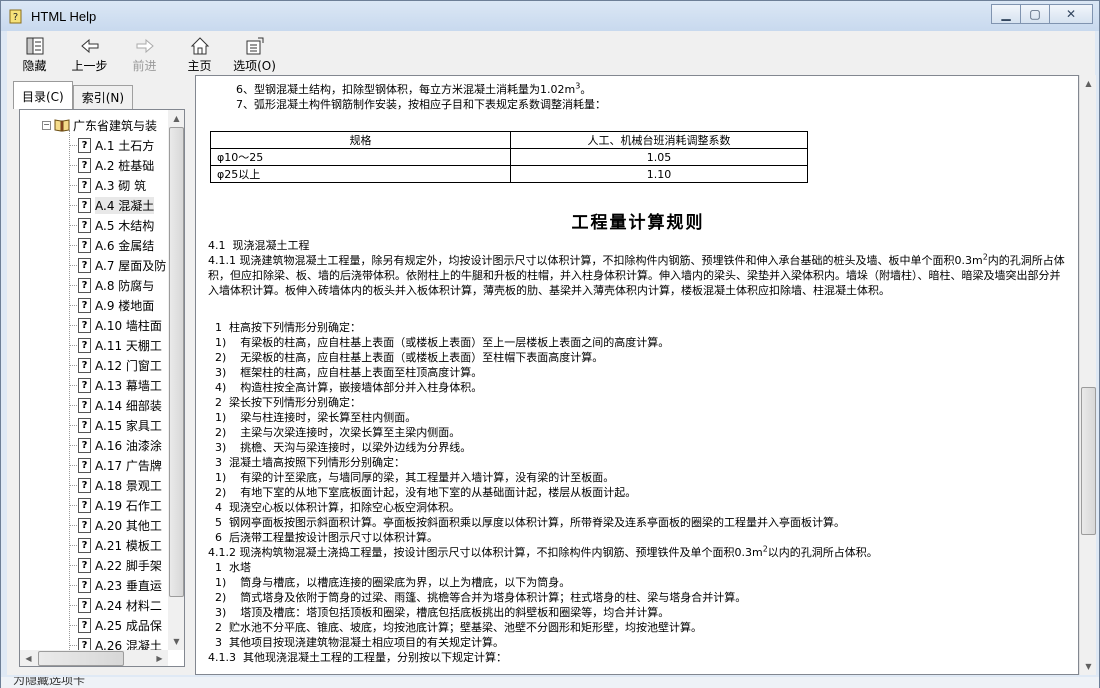  What do you see at coordinates (128, 385) in the screenshot?
I see `tree-item-label: A.13 幕墙工` at bounding box center [128, 385].